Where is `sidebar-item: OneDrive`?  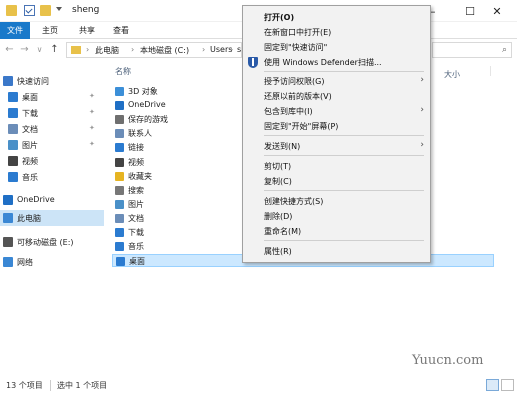
sidebar-item: OneDrive is located at coordinates (52, 200).